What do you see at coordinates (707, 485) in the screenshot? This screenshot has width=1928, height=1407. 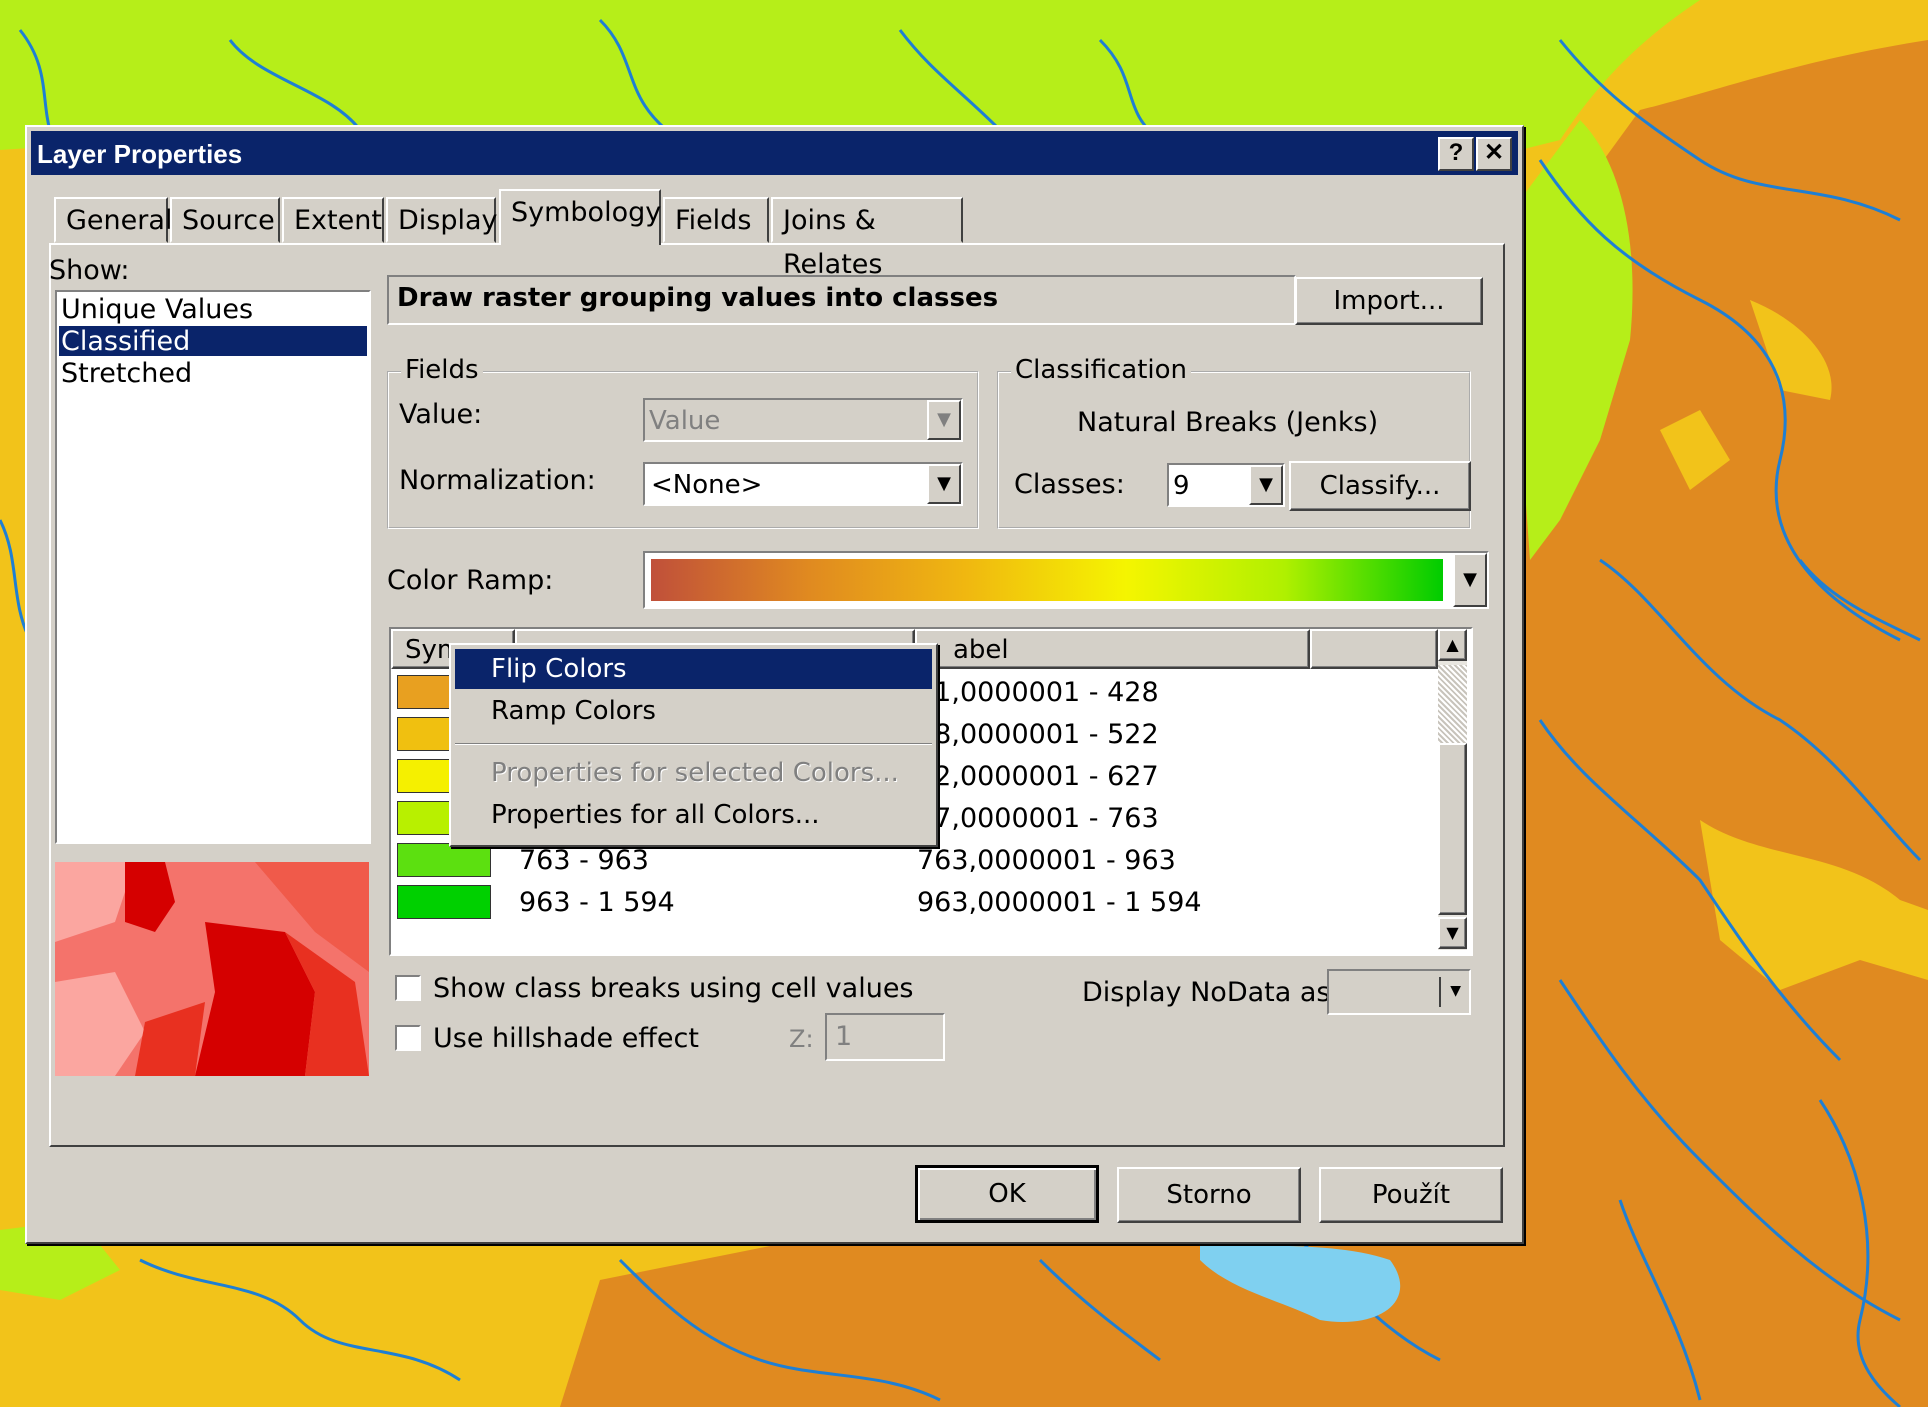 I see `normalization-select-text: <None>` at bounding box center [707, 485].